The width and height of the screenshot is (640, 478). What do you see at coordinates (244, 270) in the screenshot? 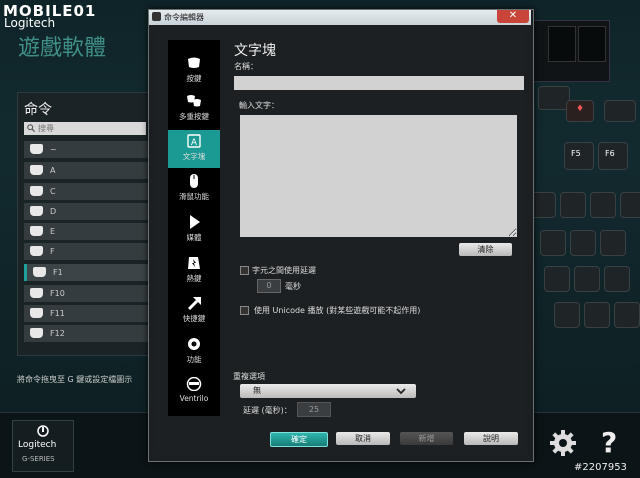
I see `delay-between-chars-checkbox` at bounding box center [244, 270].